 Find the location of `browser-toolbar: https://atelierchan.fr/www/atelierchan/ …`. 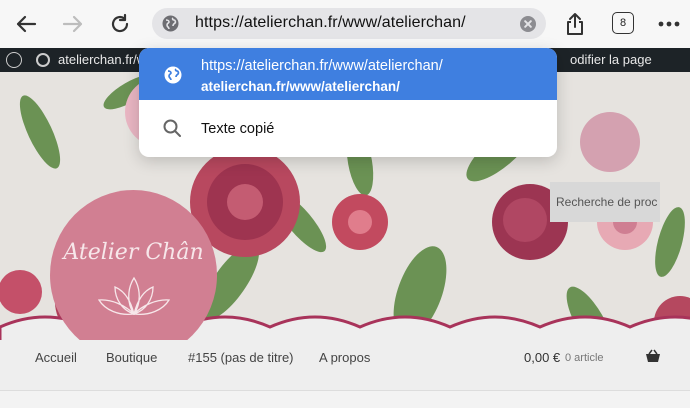

browser-toolbar: https://atelierchan.fr/www/atelierchan/ … is located at coordinates (345, 24).